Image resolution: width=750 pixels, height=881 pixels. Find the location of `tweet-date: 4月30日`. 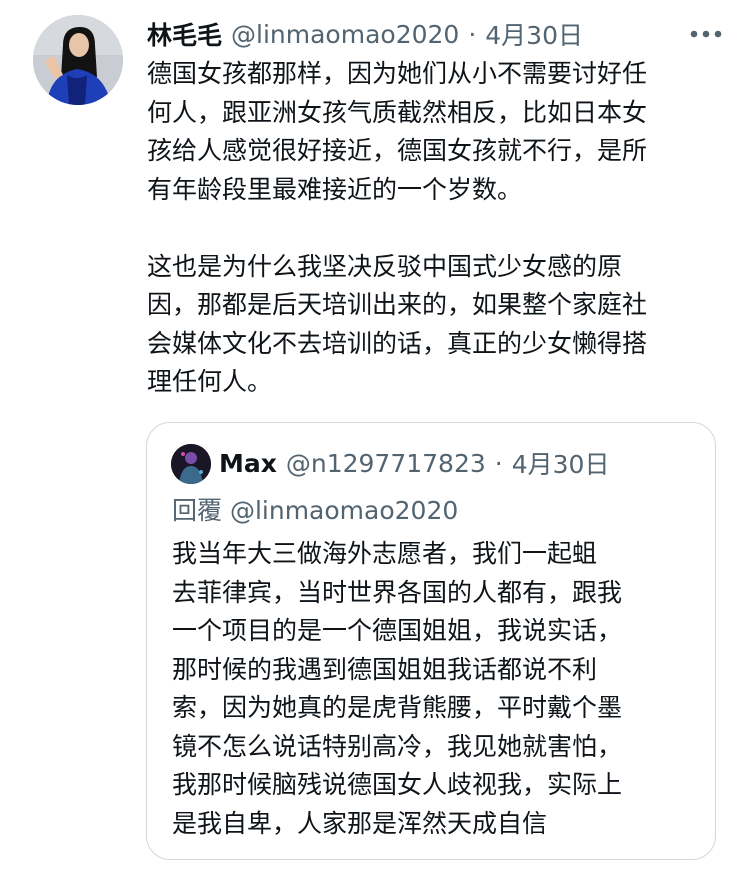

tweet-date: 4月30日 is located at coordinates (534, 34).